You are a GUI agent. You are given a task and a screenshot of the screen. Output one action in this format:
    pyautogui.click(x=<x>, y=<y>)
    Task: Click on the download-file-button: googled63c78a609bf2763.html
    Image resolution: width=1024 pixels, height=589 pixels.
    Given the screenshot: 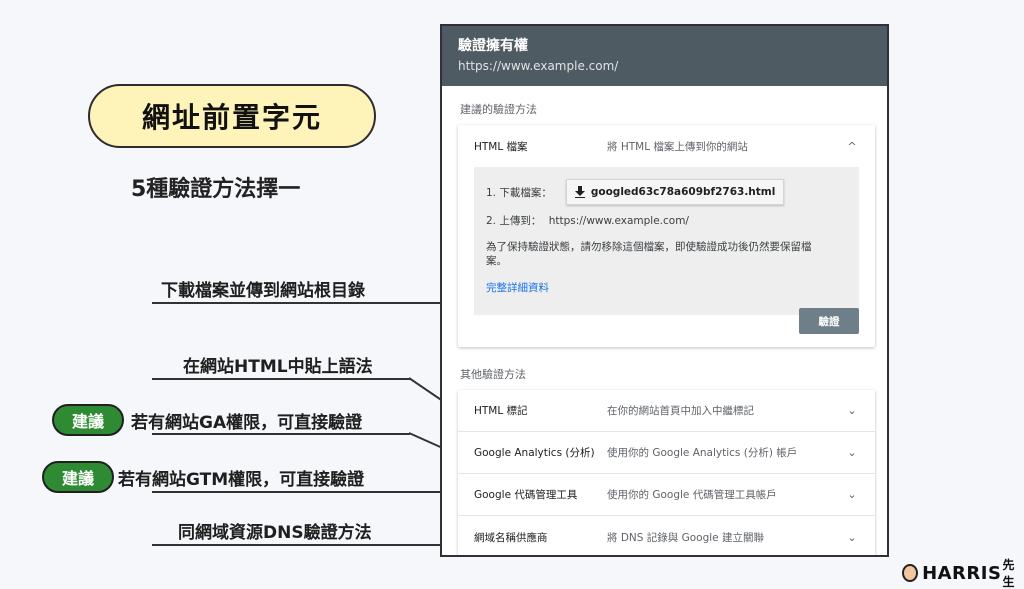 What is the action you would take?
    pyautogui.click(x=675, y=192)
    